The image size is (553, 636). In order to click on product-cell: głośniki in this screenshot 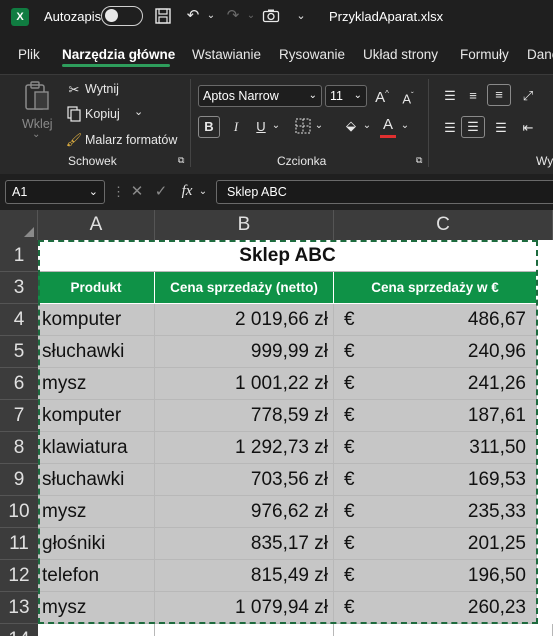, I will do `click(96, 544)`.